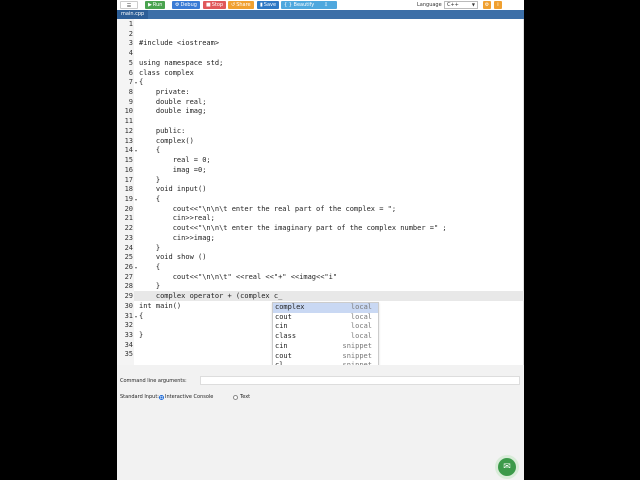 The width and height of the screenshot is (640, 480). What do you see at coordinates (128, 121) in the screenshot?
I see `line-number: 11` at bounding box center [128, 121].